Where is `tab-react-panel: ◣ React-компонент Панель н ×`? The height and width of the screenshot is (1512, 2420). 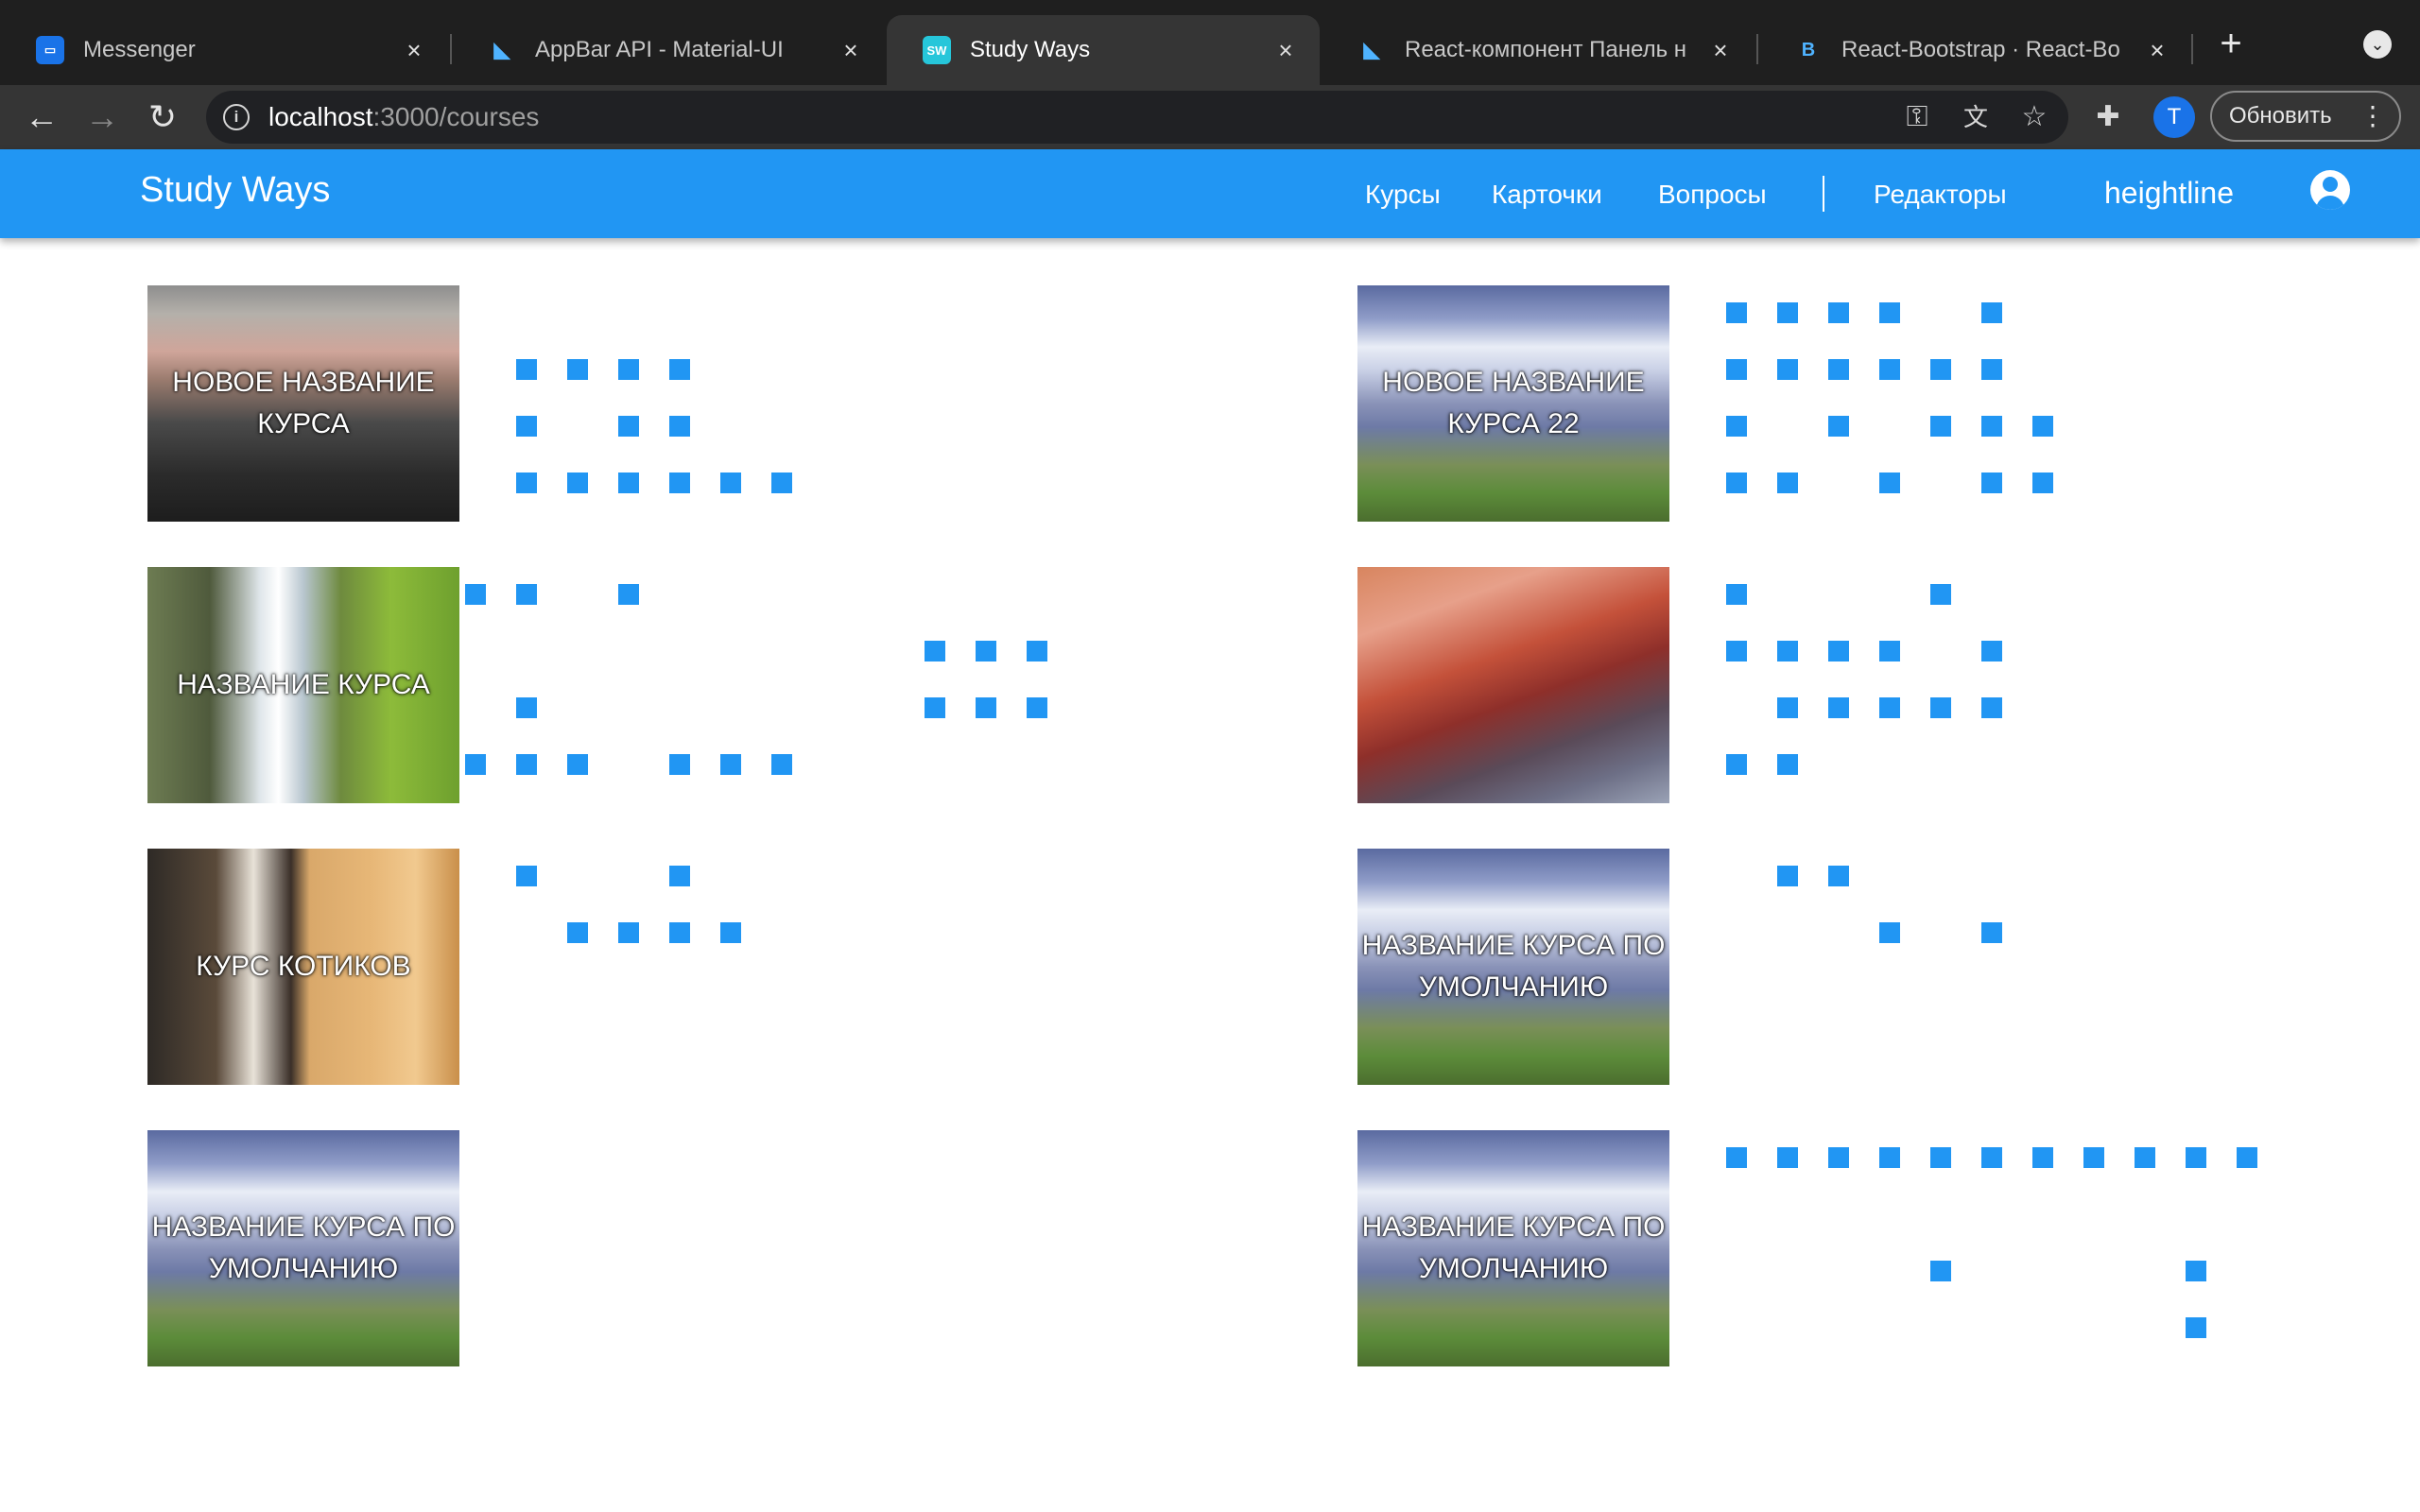 tab-react-panel: ◣ React-компонент Панель н × is located at coordinates (1538, 50).